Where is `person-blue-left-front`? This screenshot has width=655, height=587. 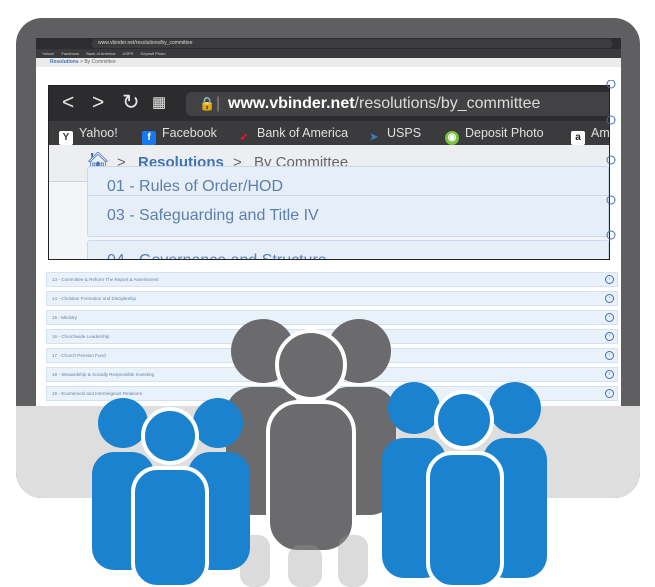
person-blue-left-front is located at coordinates (170, 497).